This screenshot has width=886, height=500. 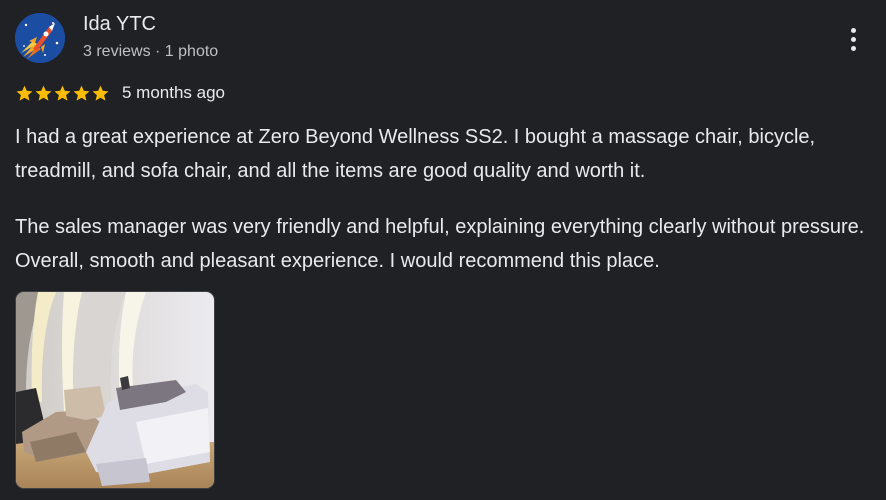 What do you see at coordinates (150, 52) in the screenshot?
I see `author-meta: 3 reviews · 1 photo` at bounding box center [150, 52].